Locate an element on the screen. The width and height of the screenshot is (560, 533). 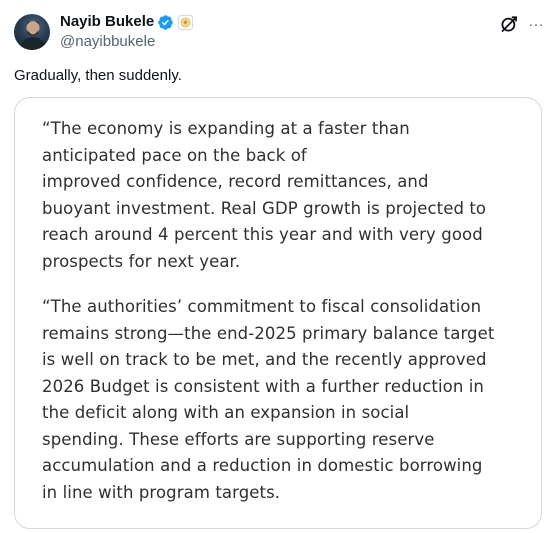
affiliate-badge-icon is located at coordinates (186, 22).